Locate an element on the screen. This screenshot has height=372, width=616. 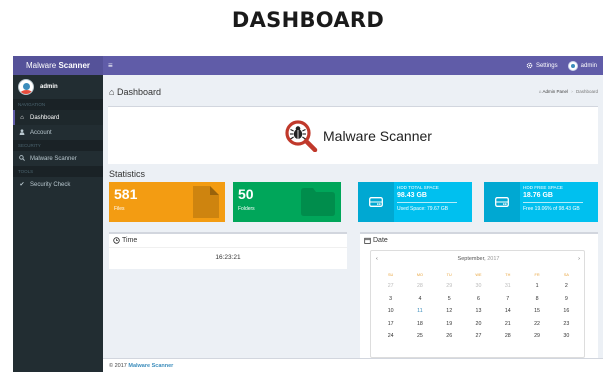
calendar-day: 13 is located at coordinates (478, 311).